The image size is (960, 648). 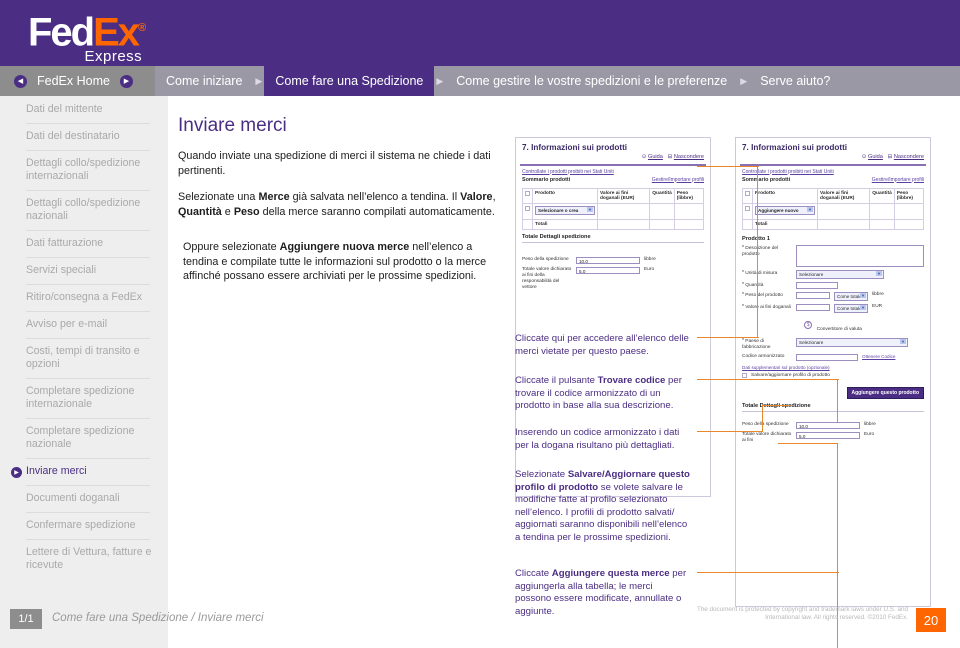 What do you see at coordinates (813, 307) in the screenshot?
I see `shot-right-valore-input` at bounding box center [813, 307].